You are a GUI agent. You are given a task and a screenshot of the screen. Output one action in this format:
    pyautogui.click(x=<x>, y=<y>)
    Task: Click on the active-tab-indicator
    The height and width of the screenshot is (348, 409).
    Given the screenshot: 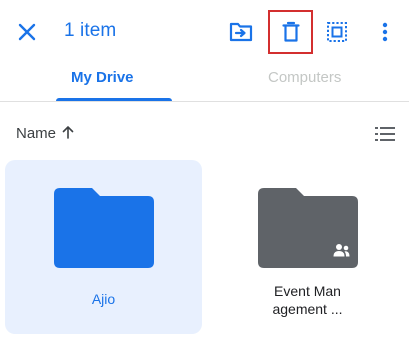 What is the action you would take?
    pyautogui.click(x=114, y=99)
    